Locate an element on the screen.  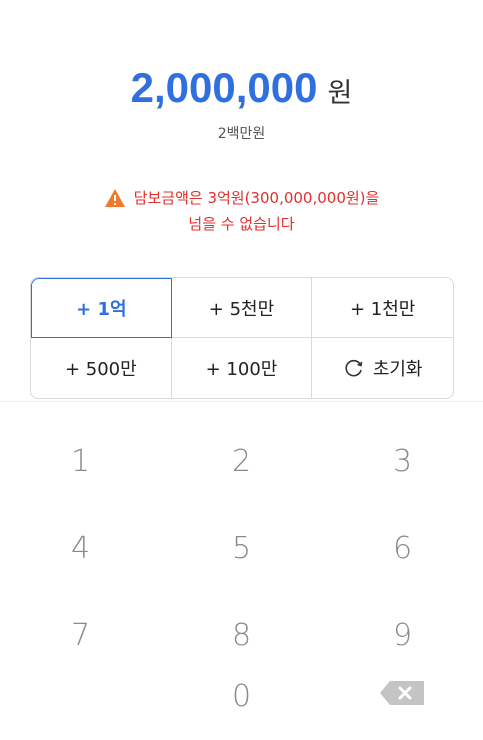
add-1m-button: + 100만 is located at coordinates (242, 368).